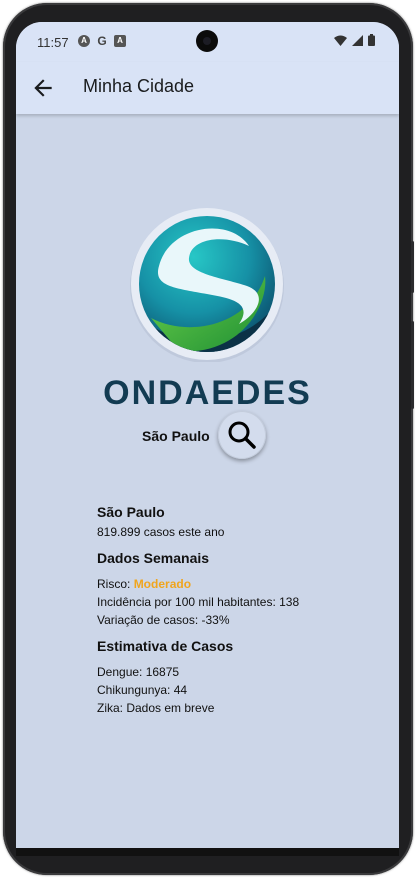 This screenshot has height=879, width=419. I want to click on dengue-estimate: Dengue: 16875, so click(138, 672).